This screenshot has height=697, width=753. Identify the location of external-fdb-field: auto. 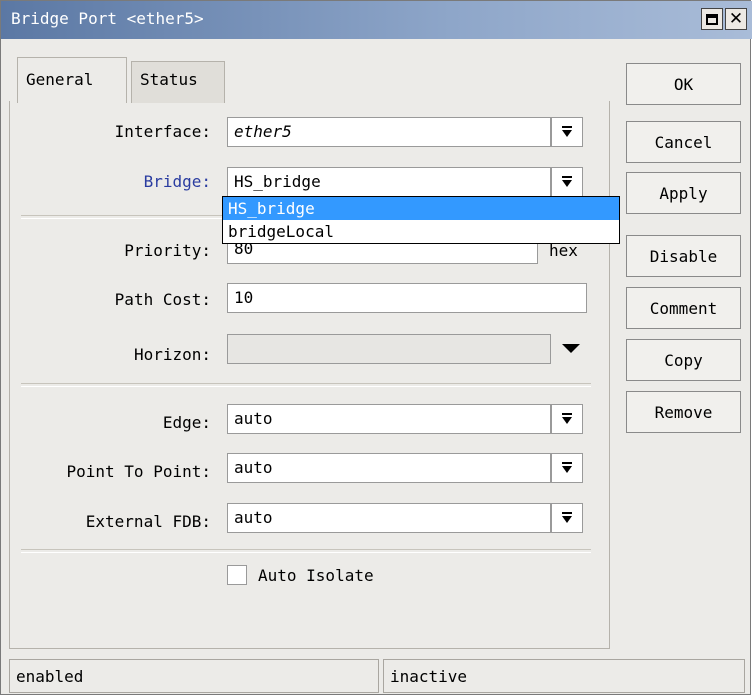
(389, 518).